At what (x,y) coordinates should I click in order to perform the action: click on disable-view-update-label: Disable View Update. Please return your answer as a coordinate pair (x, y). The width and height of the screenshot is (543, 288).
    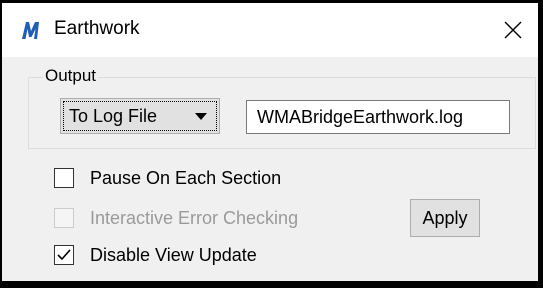
    Looking at the image, I should click on (173, 255).